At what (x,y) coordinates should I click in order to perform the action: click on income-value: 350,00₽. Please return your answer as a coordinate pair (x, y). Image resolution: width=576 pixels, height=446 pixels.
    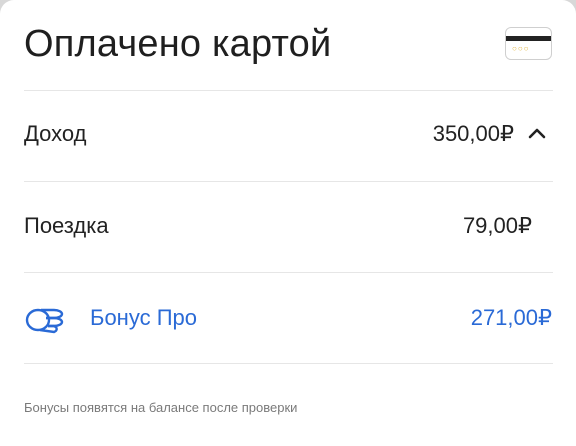
    Looking at the image, I should click on (473, 133).